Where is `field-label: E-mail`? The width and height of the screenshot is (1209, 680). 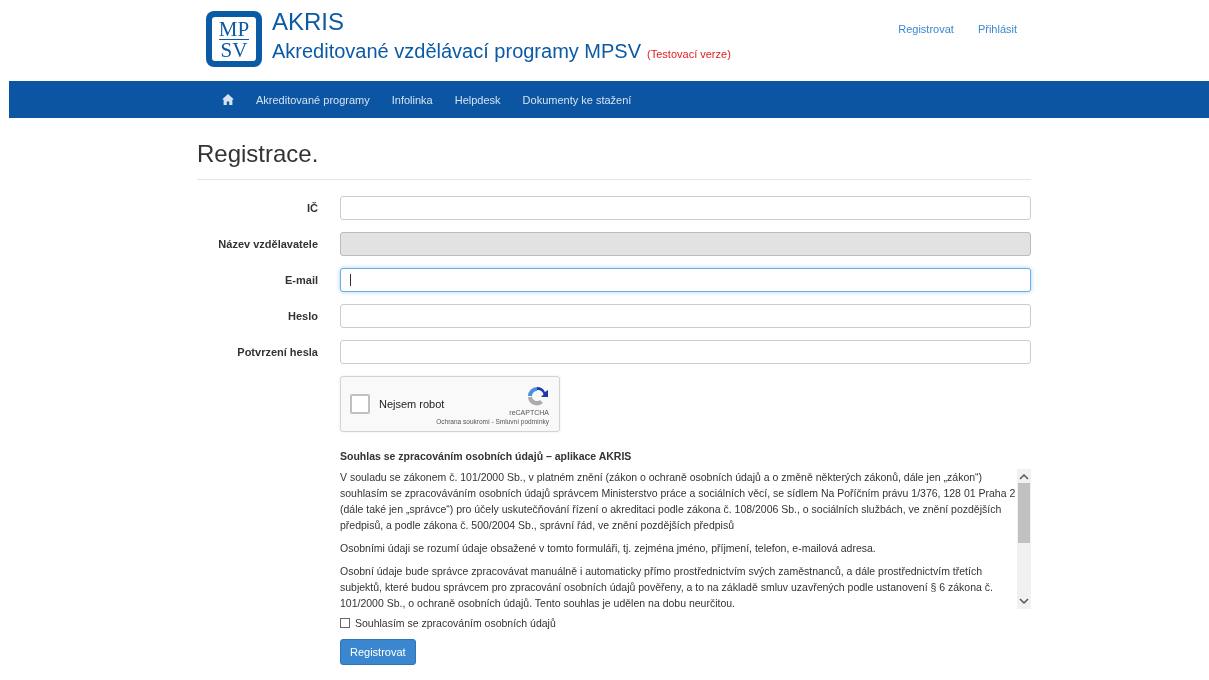 field-label: E-mail is located at coordinates (301, 280).